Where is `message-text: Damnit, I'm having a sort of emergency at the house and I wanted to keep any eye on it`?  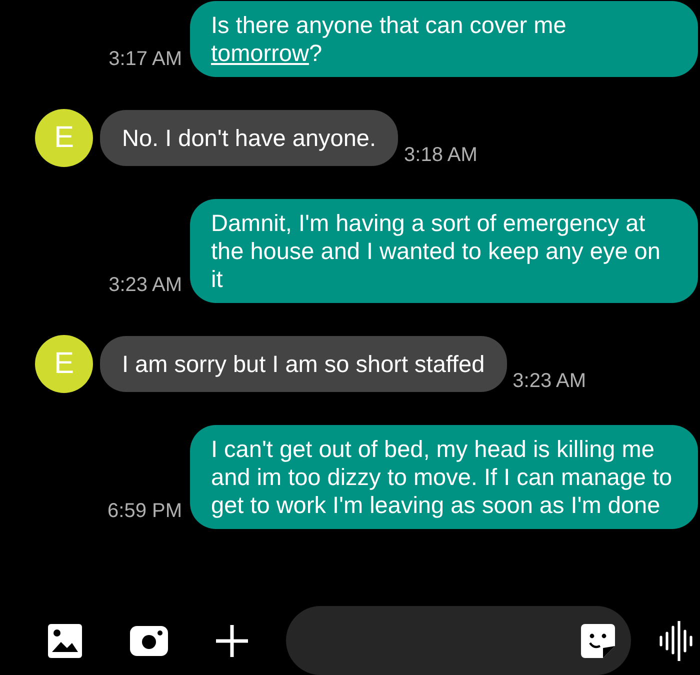
message-text: Damnit, I'm having a sort of emergency at the house and I wanted to keep any eye on it is located at coordinates (436, 251).